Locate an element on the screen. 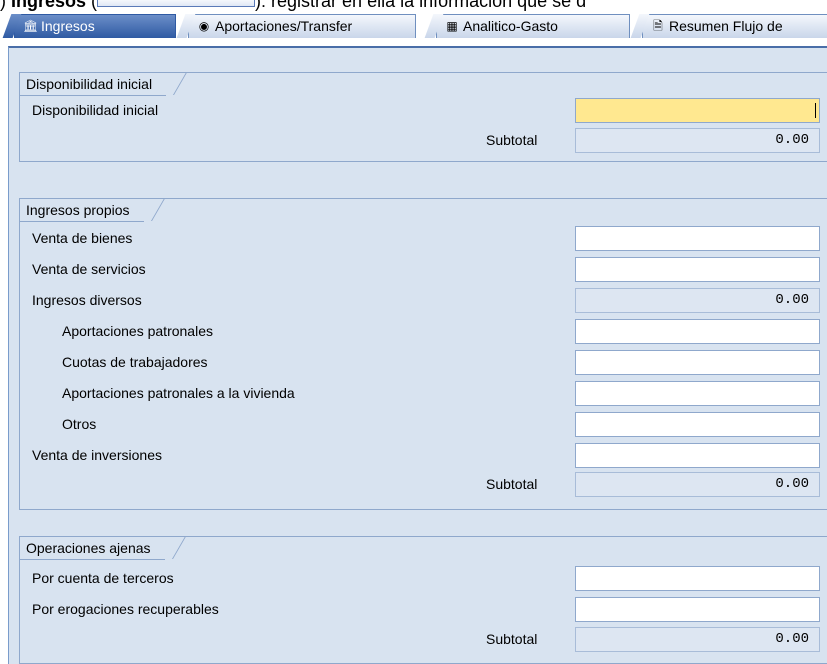  coin-icon: ◉ is located at coordinates (204, 26).